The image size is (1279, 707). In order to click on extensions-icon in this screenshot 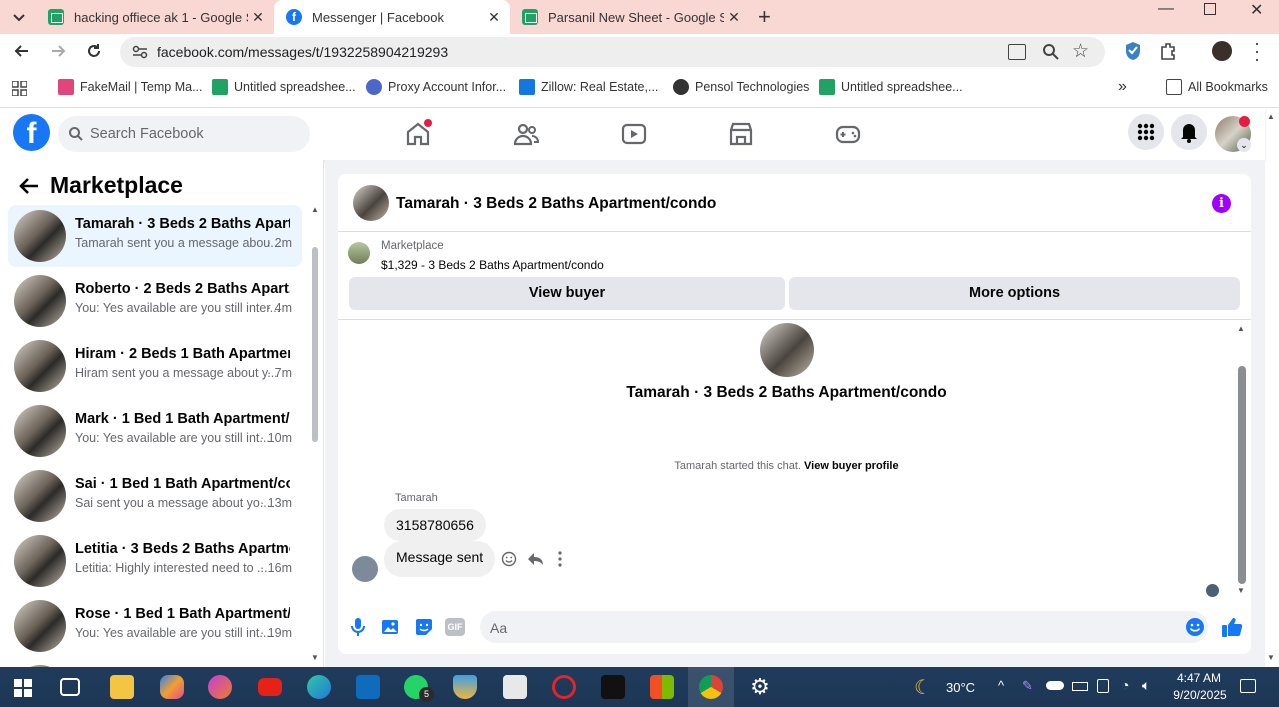, I will do `click(1168, 51)`.